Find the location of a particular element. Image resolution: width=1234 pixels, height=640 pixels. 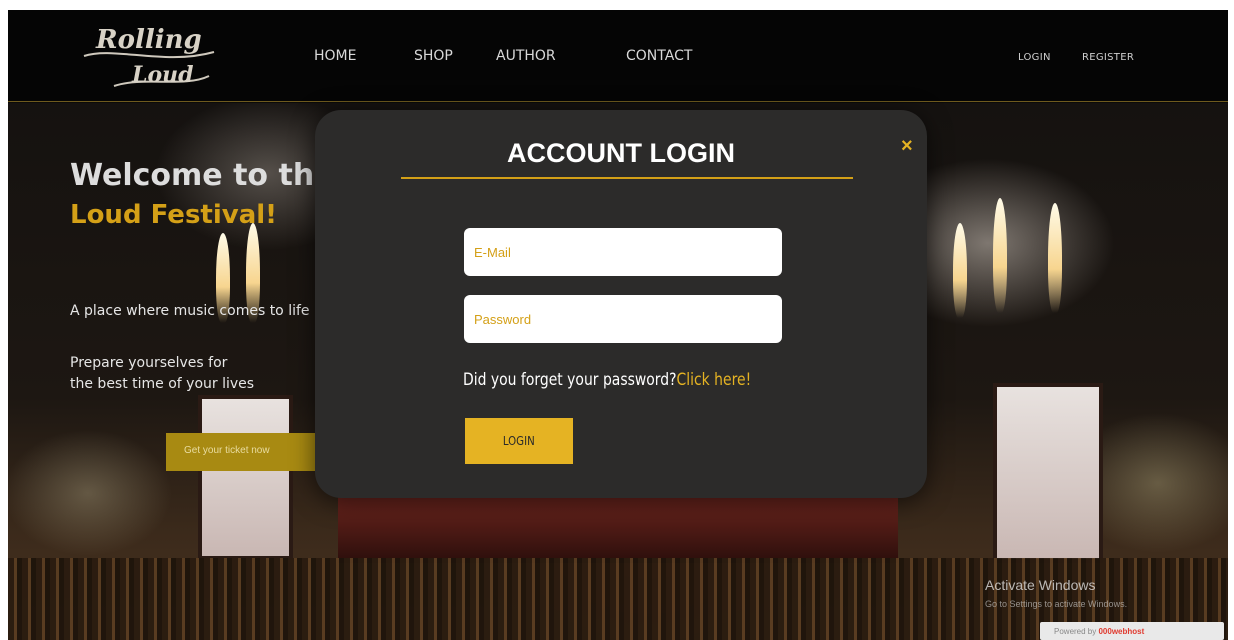

get-ticket-button: Get your ticket now is located at coordinates (241, 452).